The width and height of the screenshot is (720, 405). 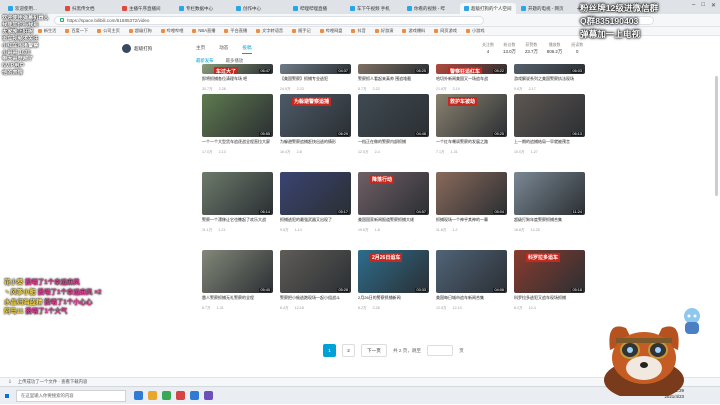 I want to click on browser-tab: 专栏数据中心, so click(x=203, y=8).